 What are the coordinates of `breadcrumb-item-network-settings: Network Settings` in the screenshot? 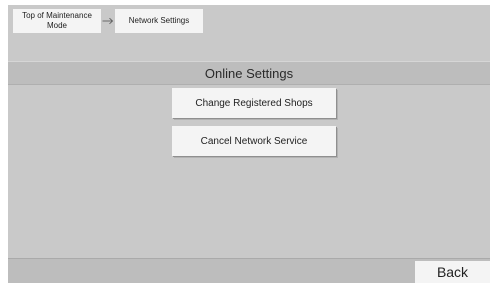 It's located at (159, 21).